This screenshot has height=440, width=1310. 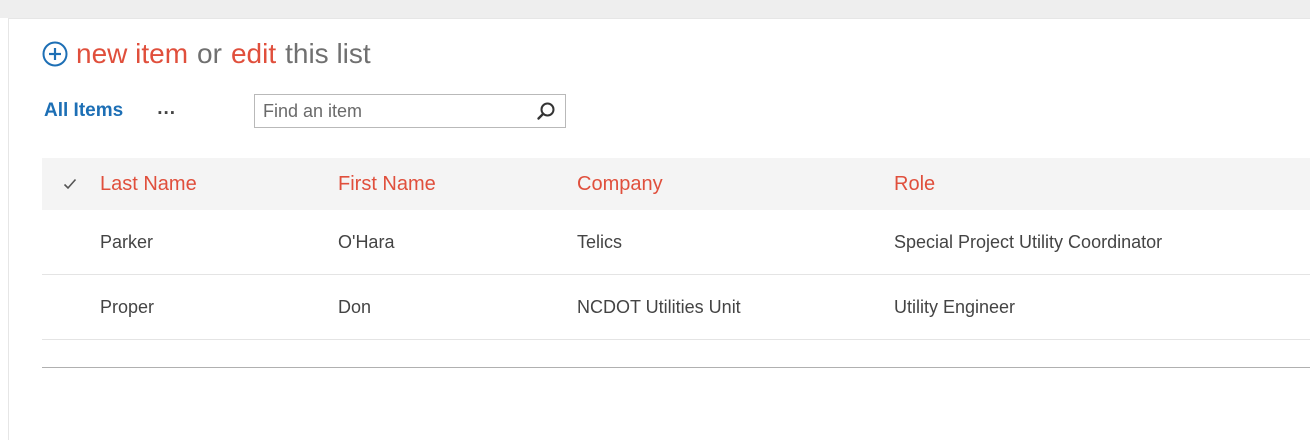 What do you see at coordinates (620, 184) in the screenshot?
I see `column-header-company: Company` at bounding box center [620, 184].